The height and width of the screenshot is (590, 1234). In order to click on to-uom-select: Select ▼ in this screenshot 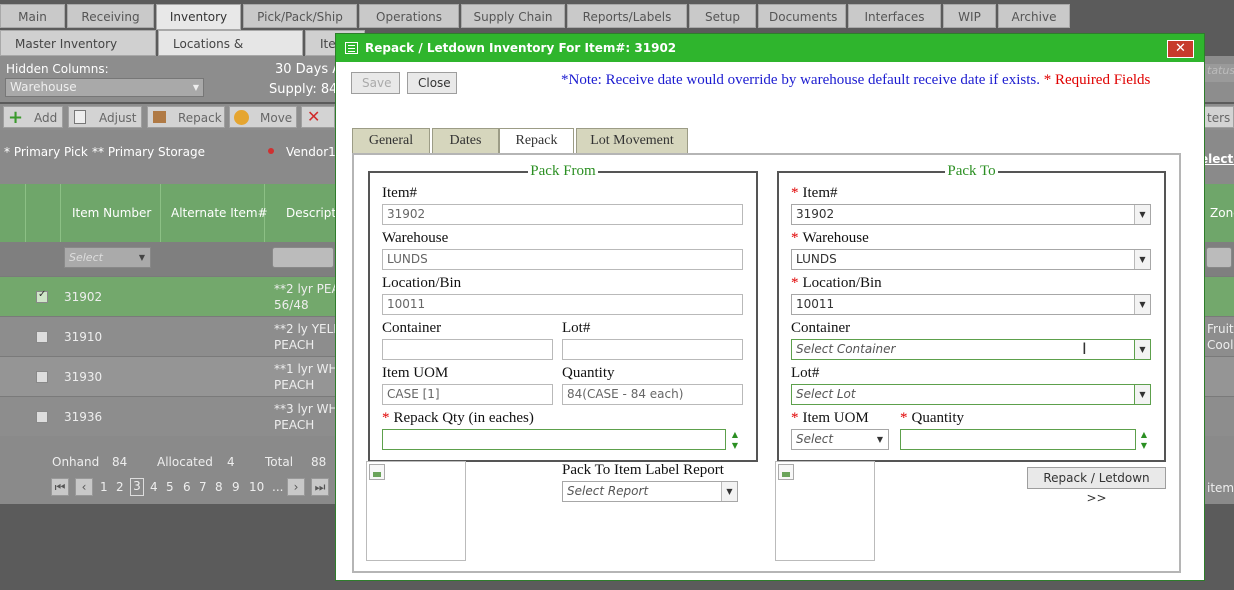, I will do `click(840, 439)`.